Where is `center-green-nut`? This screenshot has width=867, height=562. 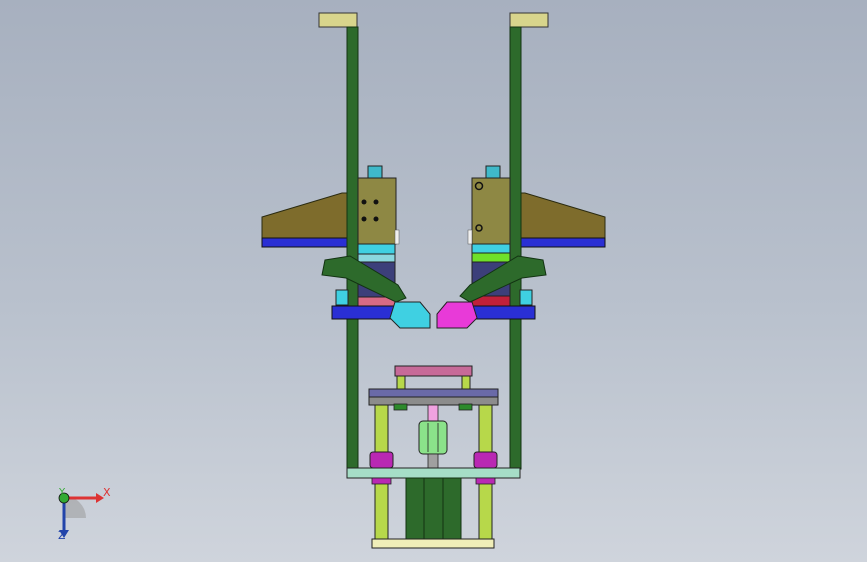 center-green-nut is located at coordinates (433, 437).